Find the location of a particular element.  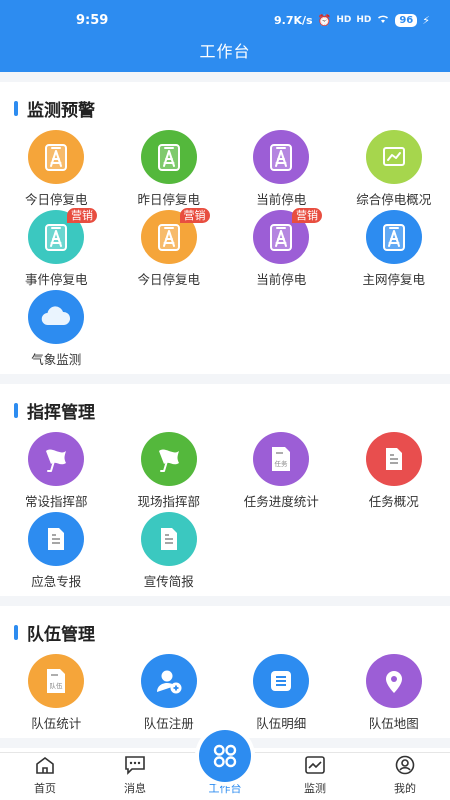

workbench-item-button: 昨日停复电 is located at coordinates (169, 168).